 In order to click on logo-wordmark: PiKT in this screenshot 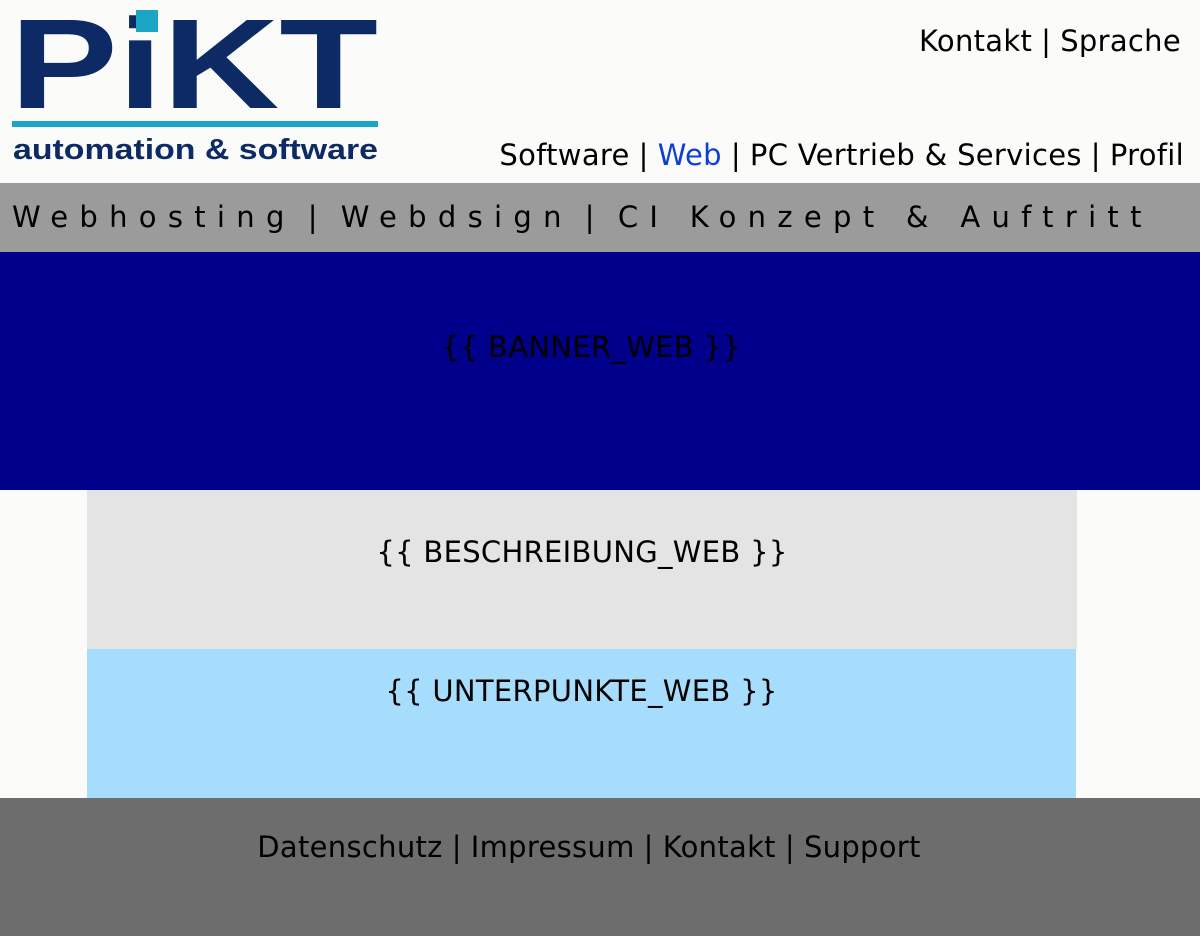, I will do `click(195, 72)`.